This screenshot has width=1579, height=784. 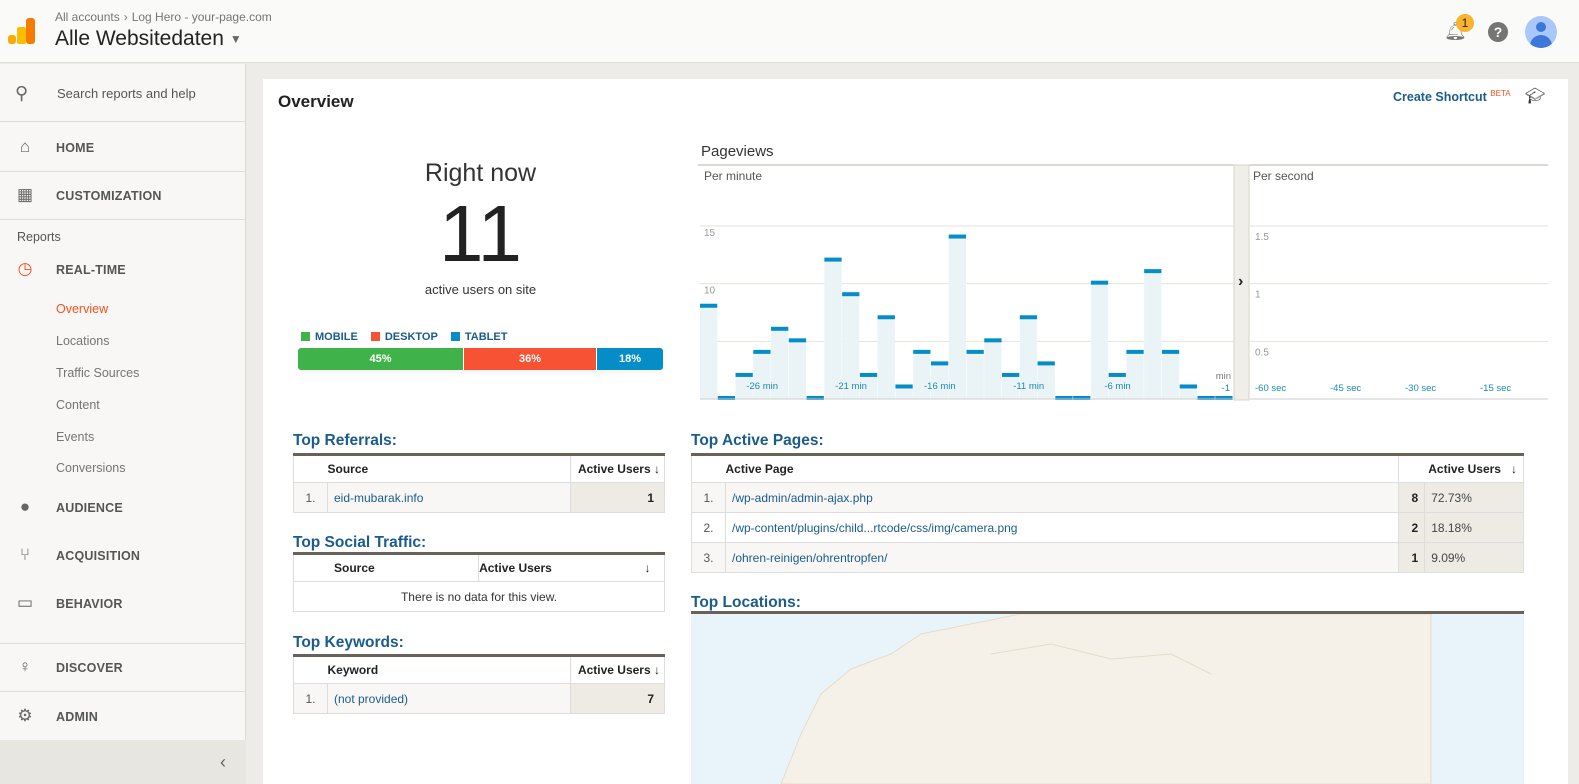 I want to click on col-active-users: Active Users, so click(x=561, y=567).